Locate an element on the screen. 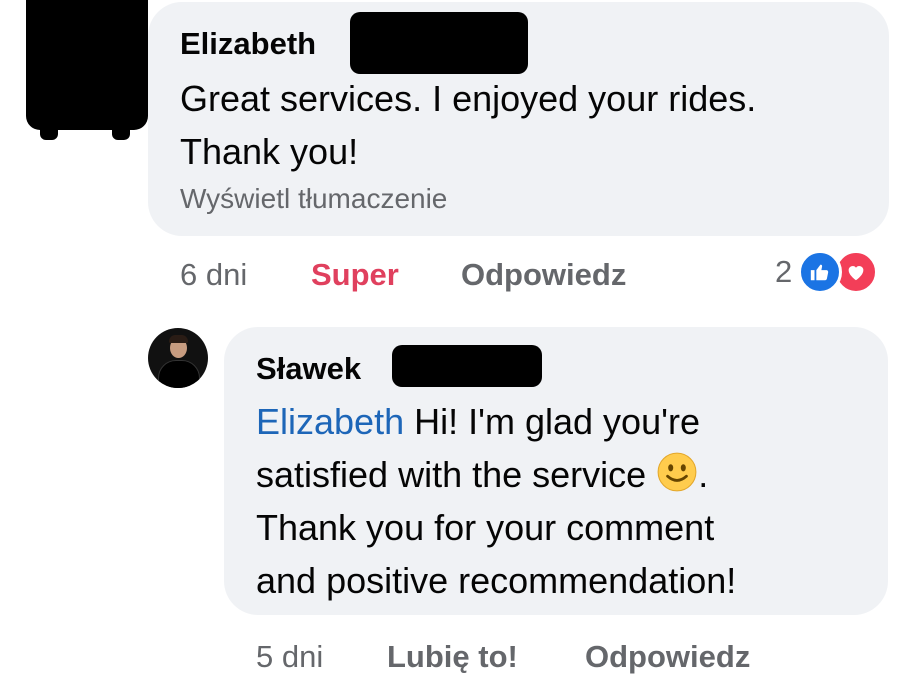  avatar is located at coordinates (178, 358).